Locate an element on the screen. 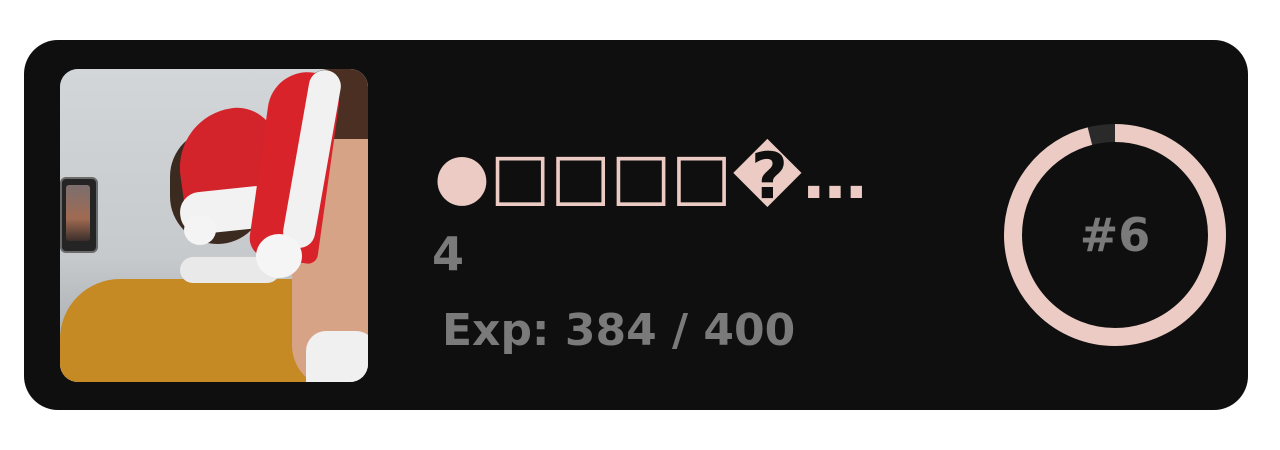 This screenshot has width=1280, height=450. rank-label: #6 is located at coordinates (1115, 235).